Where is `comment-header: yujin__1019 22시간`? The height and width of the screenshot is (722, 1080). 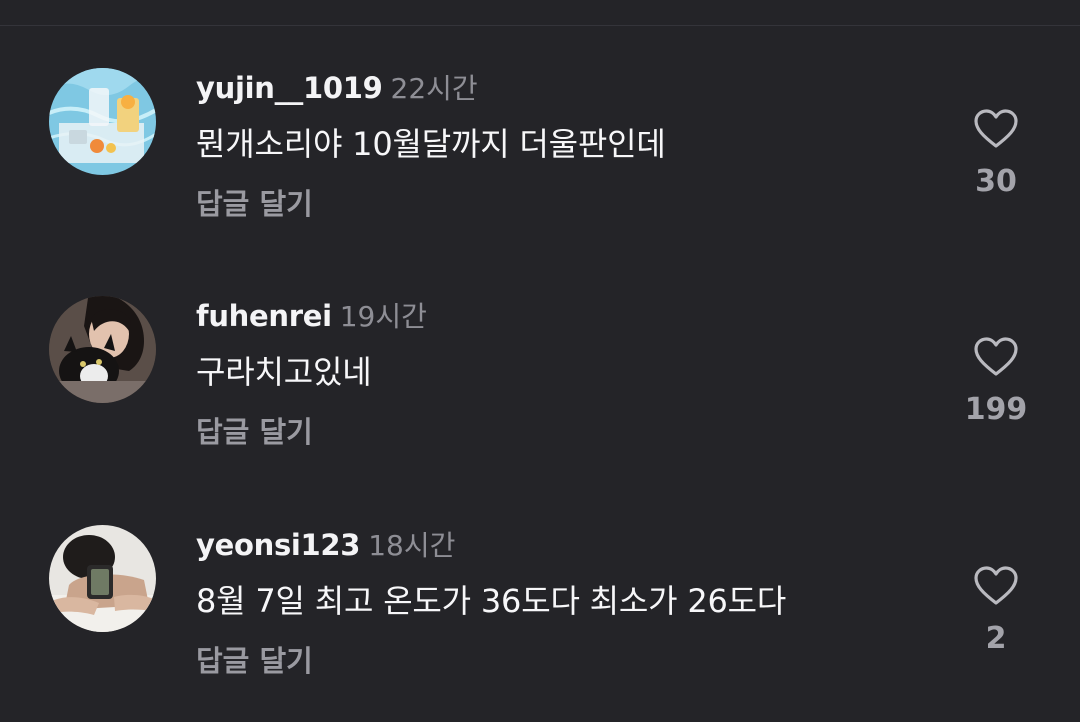 comment-header: yujin__1019 22시간 is located at coordinates (337, 88).